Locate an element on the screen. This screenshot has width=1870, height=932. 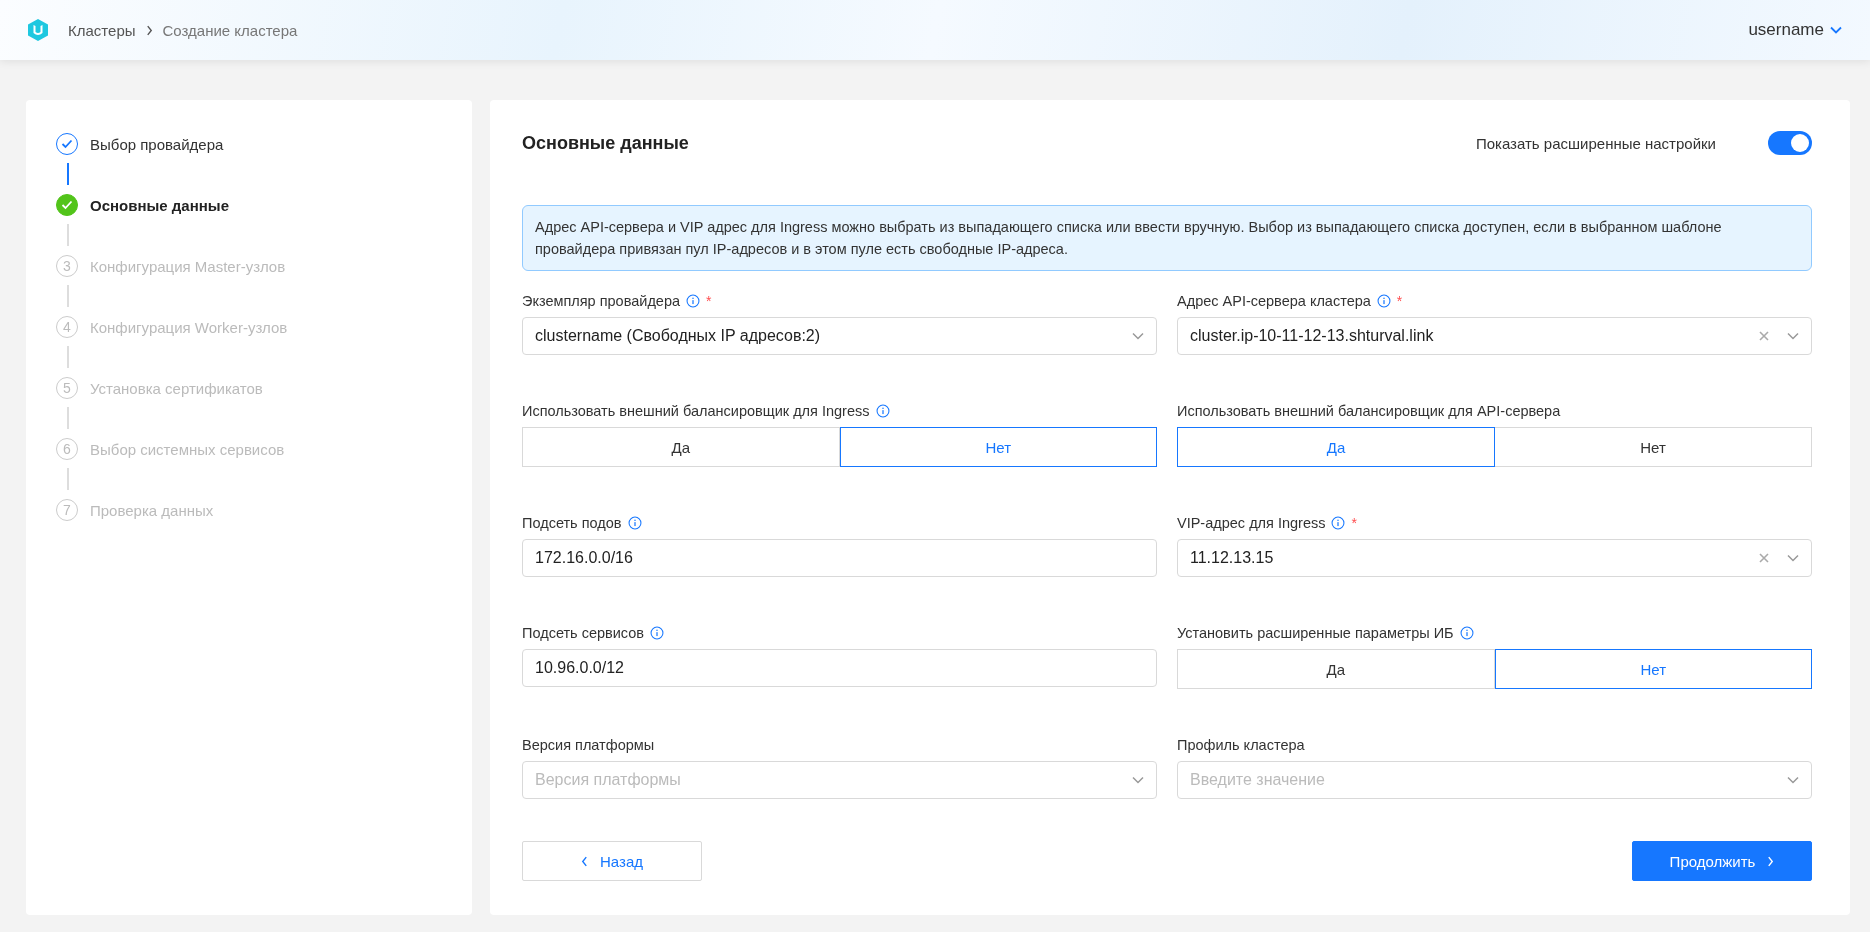
field-label: Подсеть сервисов is located at coordinates (583, 633).